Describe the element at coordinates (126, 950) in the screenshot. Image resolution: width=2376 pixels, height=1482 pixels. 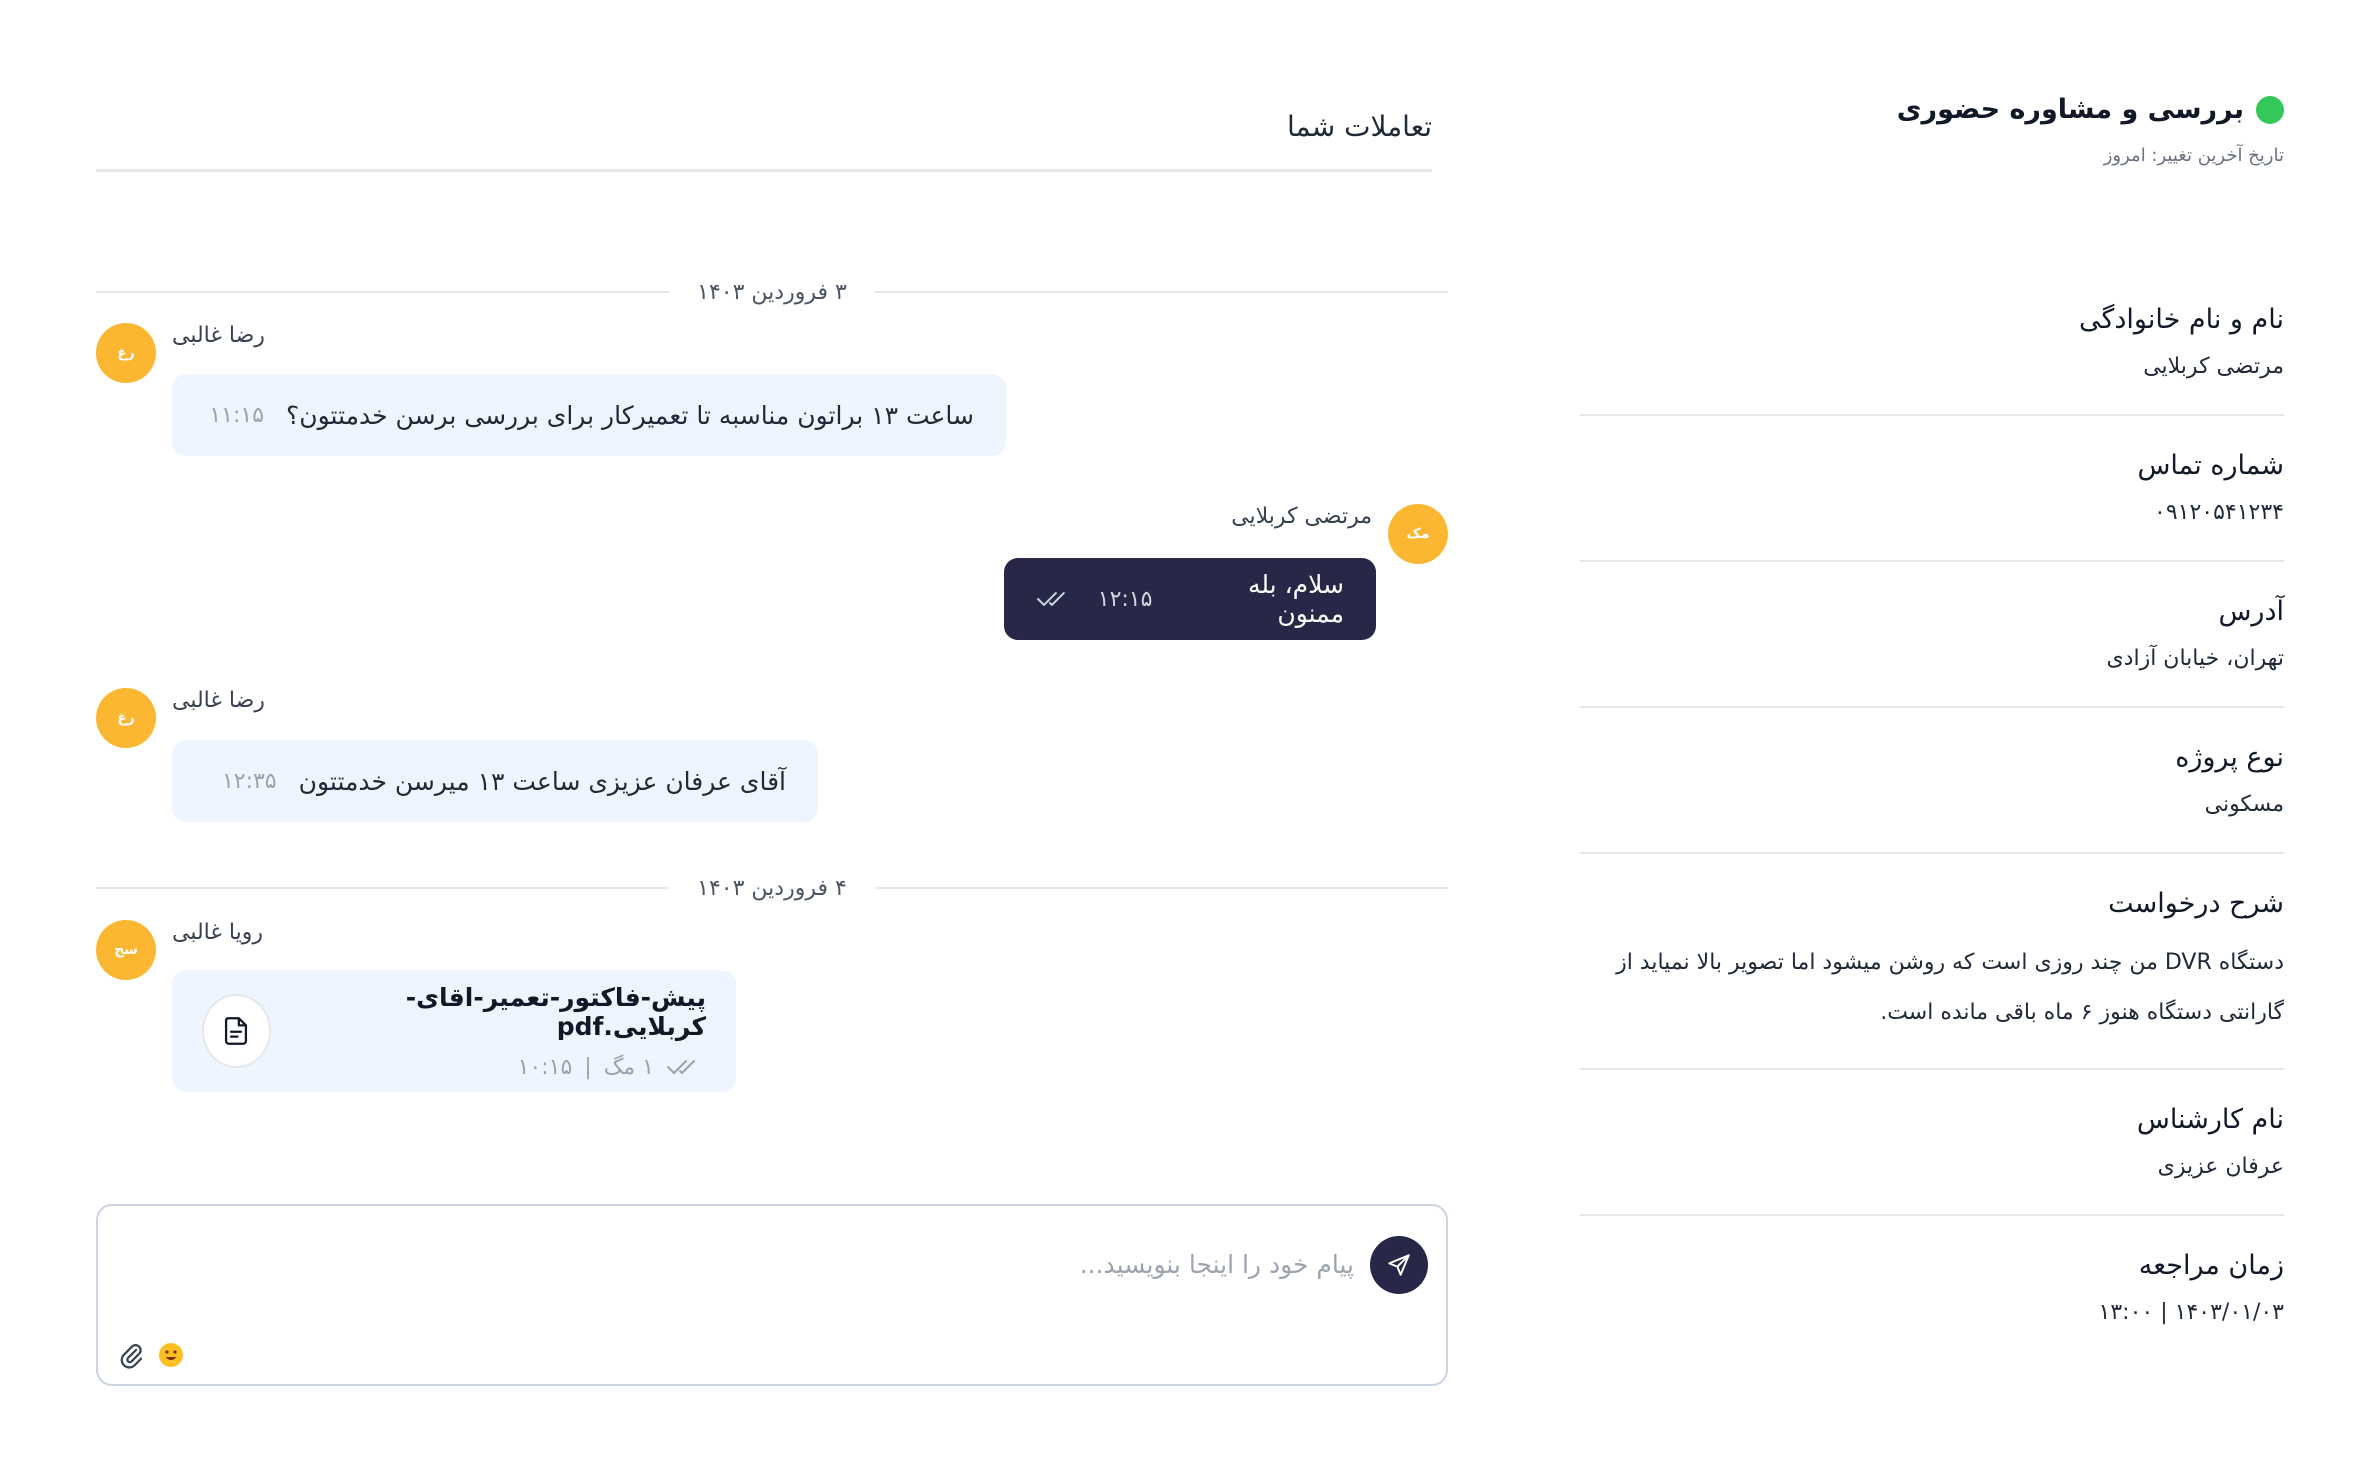
I see `avatar: سج` at that location.